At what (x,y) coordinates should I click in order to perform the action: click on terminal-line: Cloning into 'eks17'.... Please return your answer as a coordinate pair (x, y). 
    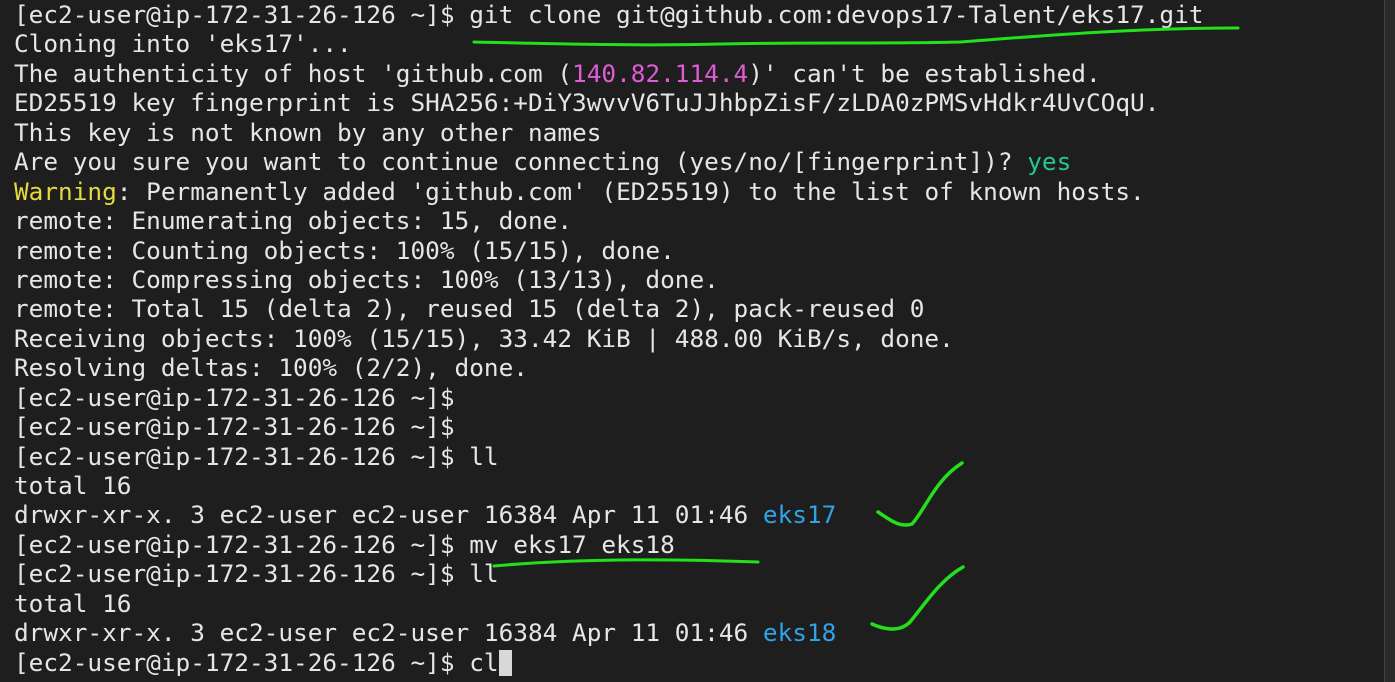
    Looking at the image, I should click on (608, 43).